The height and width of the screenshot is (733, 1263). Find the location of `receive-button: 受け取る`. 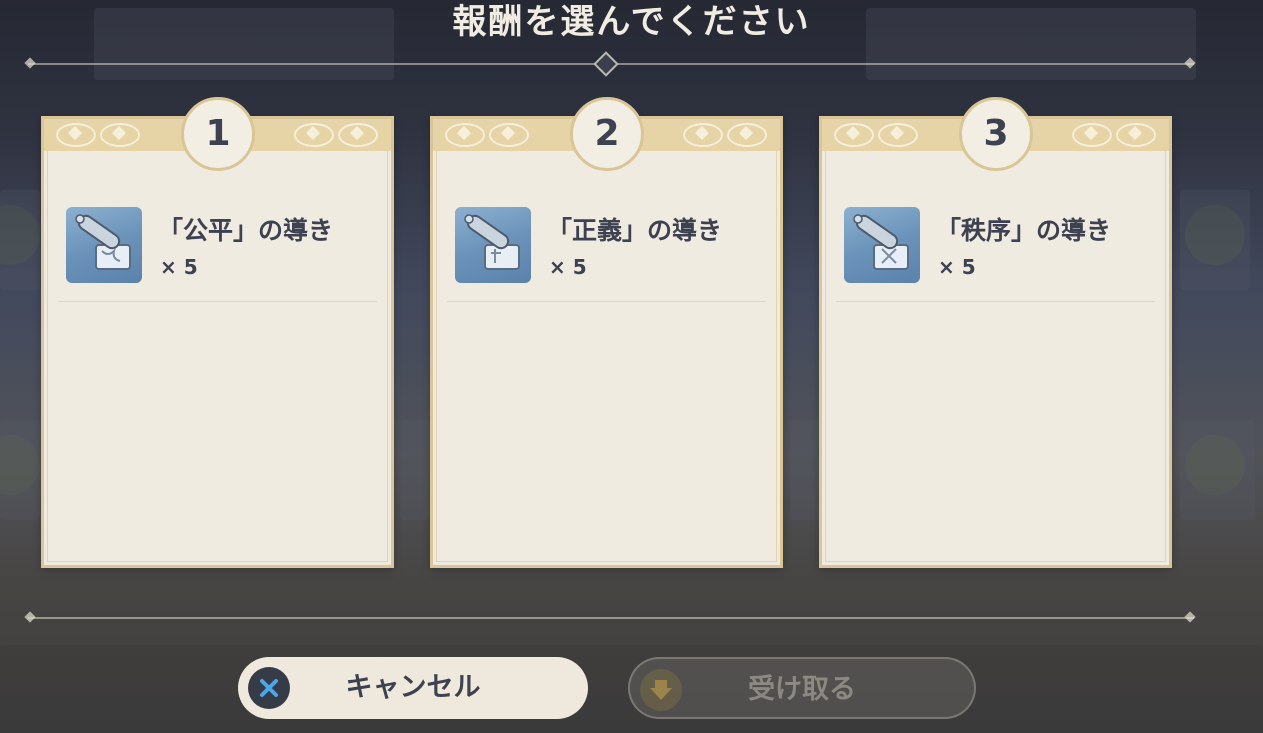

receive-button: 受け取る is located at coordinates (802, 688).